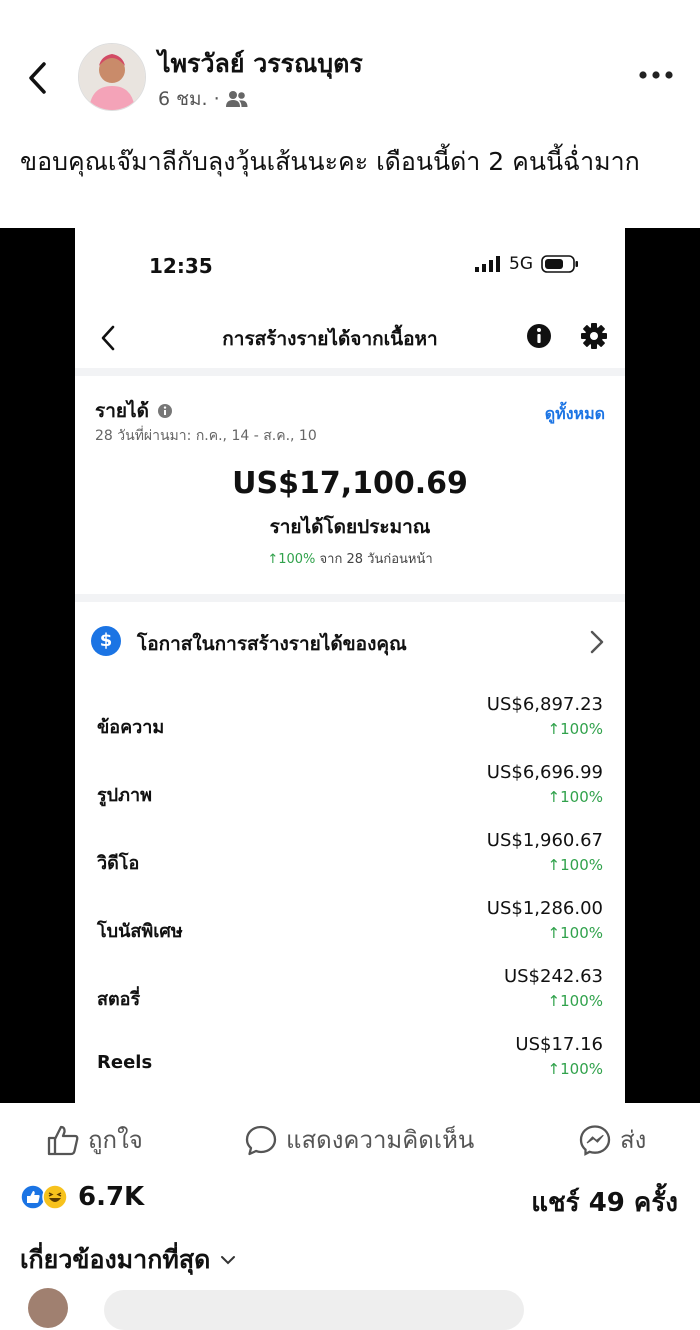 The image size is (700, 1330). I want to click on network-label: 5G, so click(521, 264).